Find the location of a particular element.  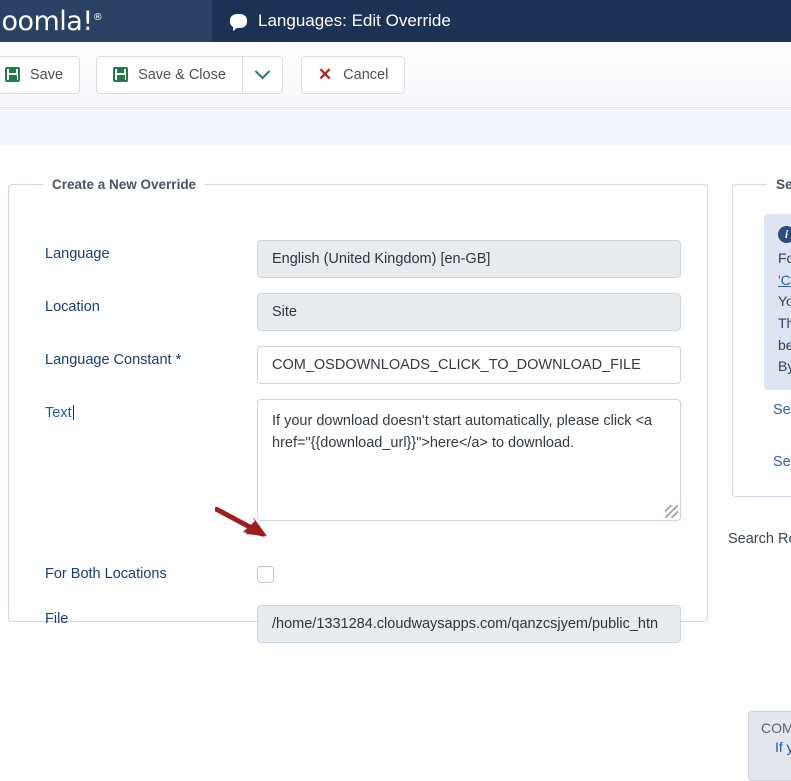

both-locations-control is located at coordinates (482, 571).